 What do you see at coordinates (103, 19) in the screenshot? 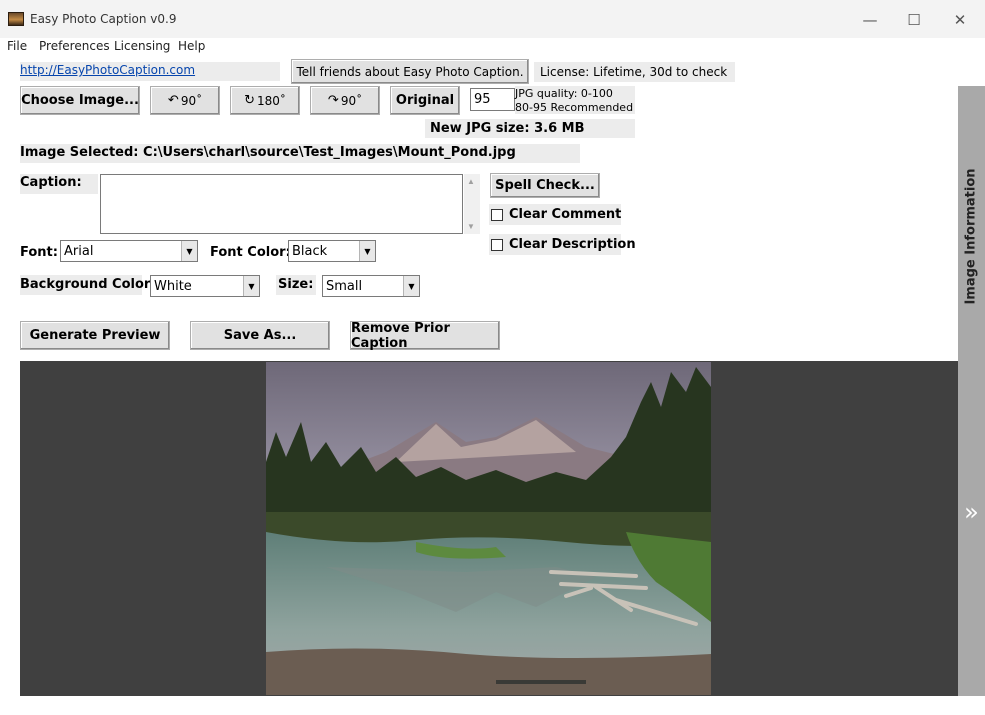
I see `window-title: Easy Photo Caption v0.9` at bounding box center [103, 19].